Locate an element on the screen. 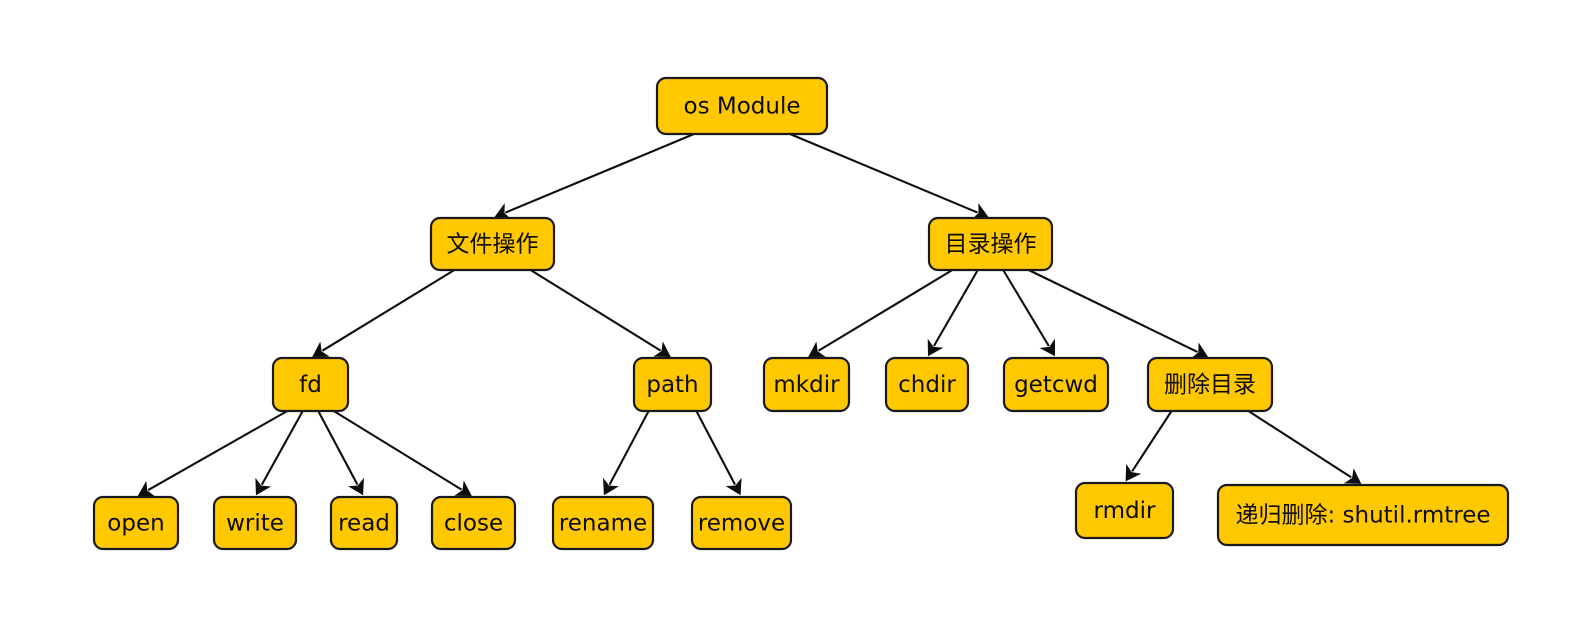  node-label-path: path is located at coordinates (672, 385).